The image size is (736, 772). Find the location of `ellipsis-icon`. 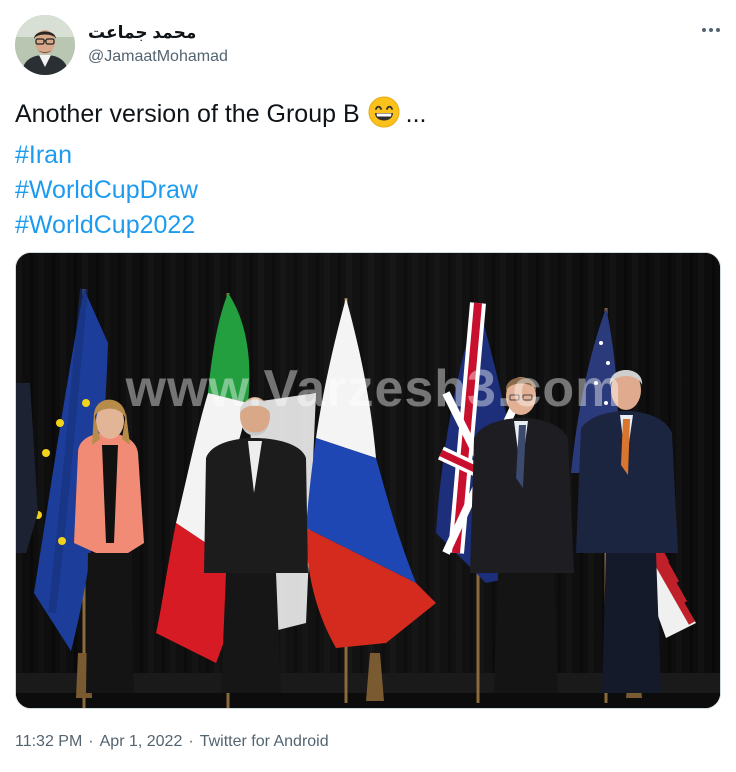

ellipsis-icon is located at coordinates (704, 30).